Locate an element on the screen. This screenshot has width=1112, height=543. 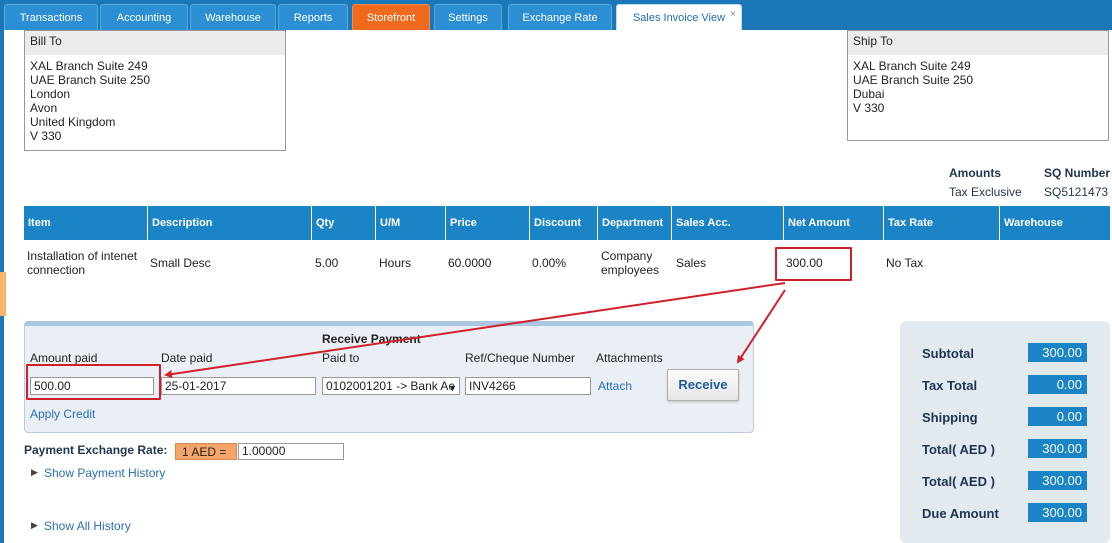
column-header-warehouse: Warehouse is located at coordinates (1033, 223).